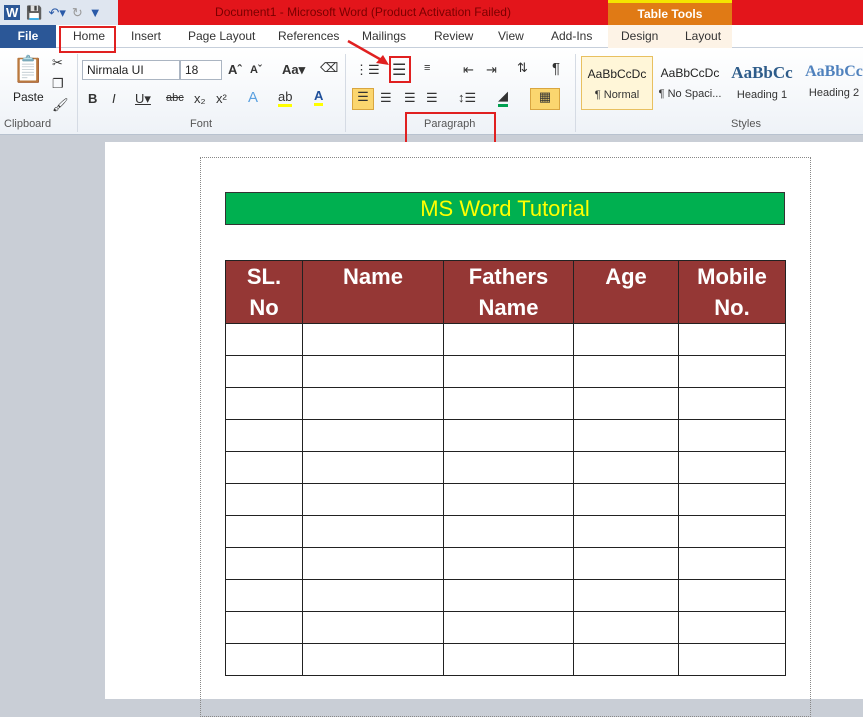 The width and height of the screenshot is (863, 717). Describe the element at coordinates (77, 13) in the screenshot. I see `redo-icon: ↻` at that location.